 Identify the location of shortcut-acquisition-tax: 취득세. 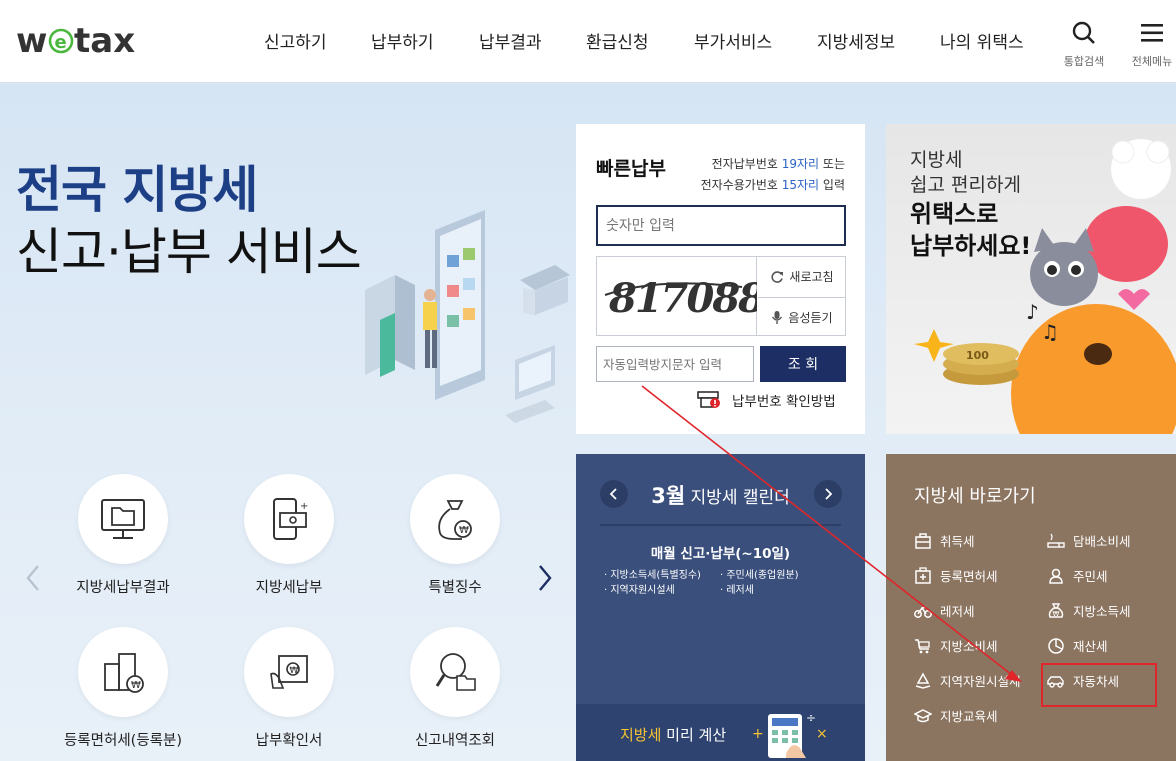
(944, 540).